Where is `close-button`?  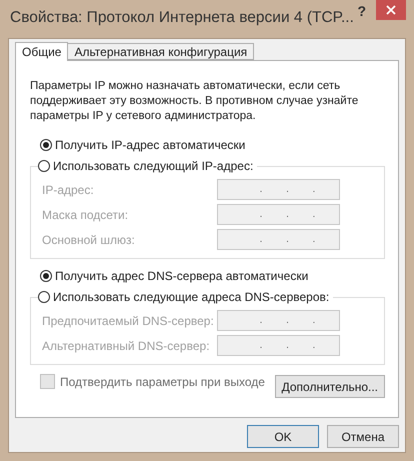
close-button is located at coordinates (391, 10).